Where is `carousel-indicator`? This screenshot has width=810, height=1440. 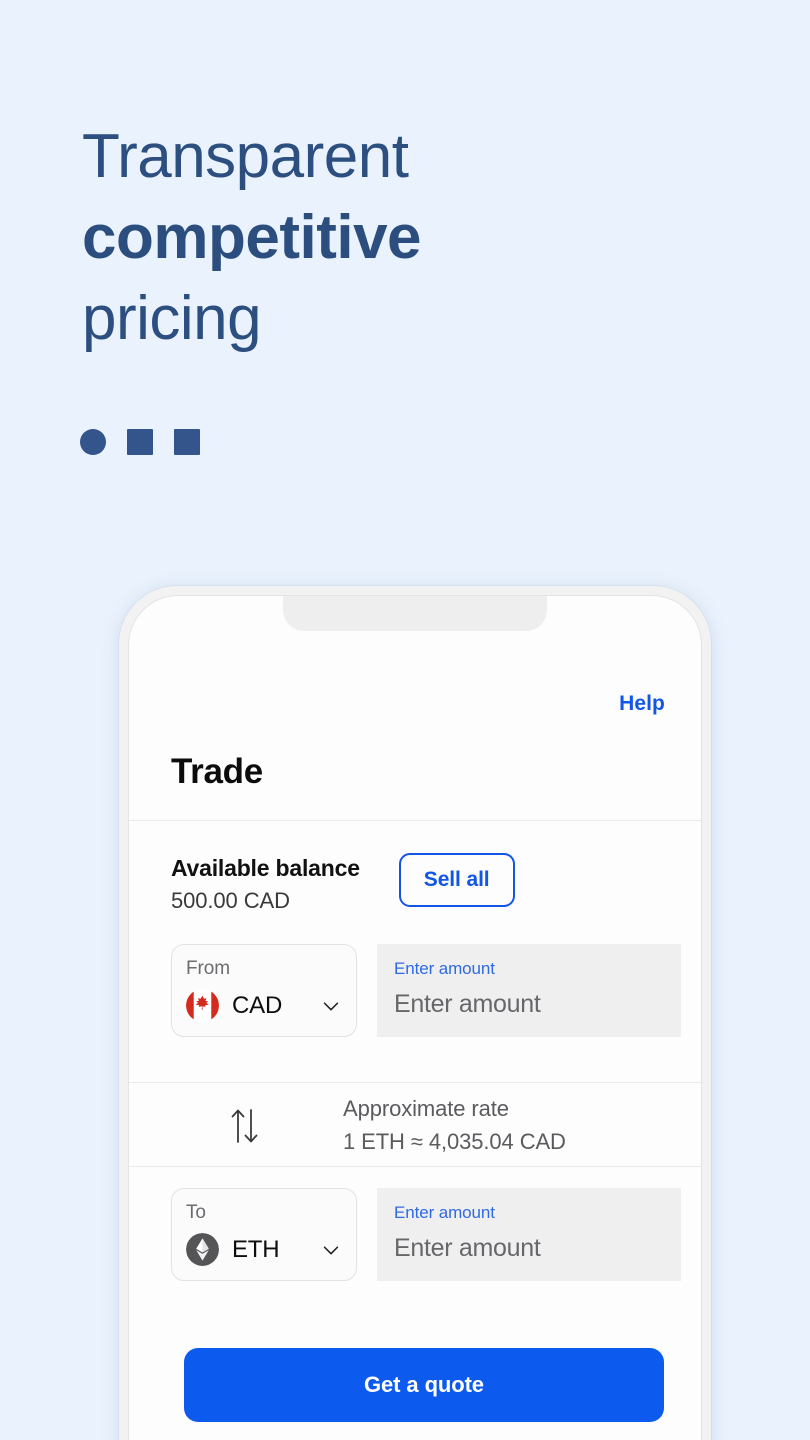
carousel-indicator is located at coordinates (140, 442).